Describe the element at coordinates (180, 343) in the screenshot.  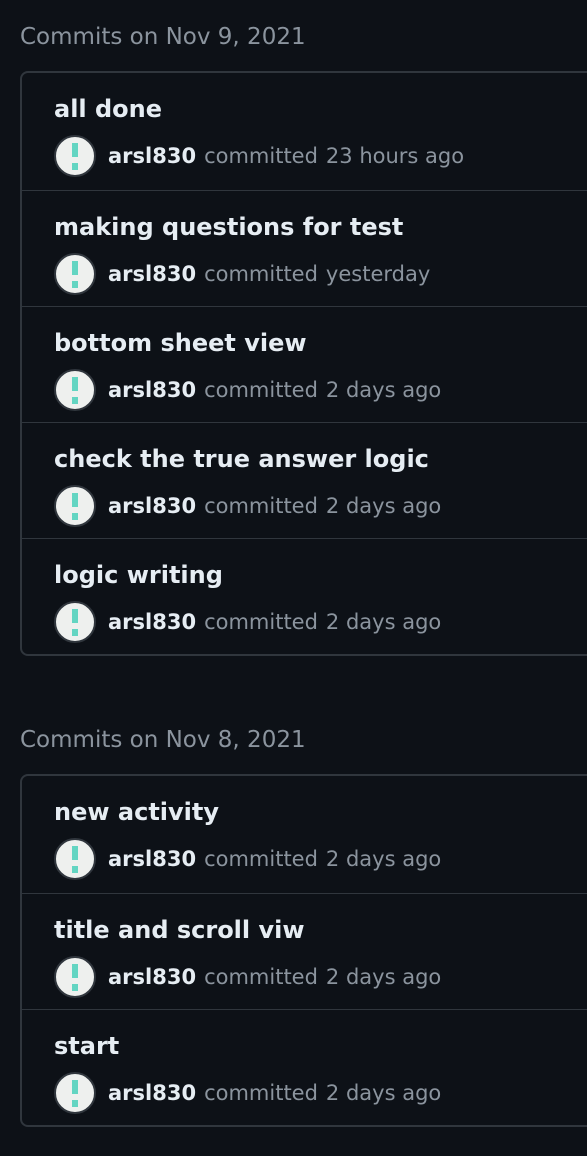
I see `commit-title-link: bottom sheet view` at that location.